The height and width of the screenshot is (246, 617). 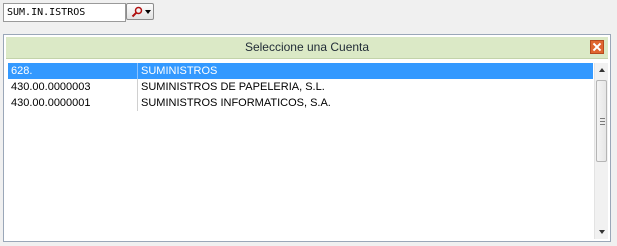 What do you see at coordinates (236, 103) in the screenshot?
I see `account-name: SUMINISTROS INFORMATICOS, S.A.` at bounding box center [236, 103].